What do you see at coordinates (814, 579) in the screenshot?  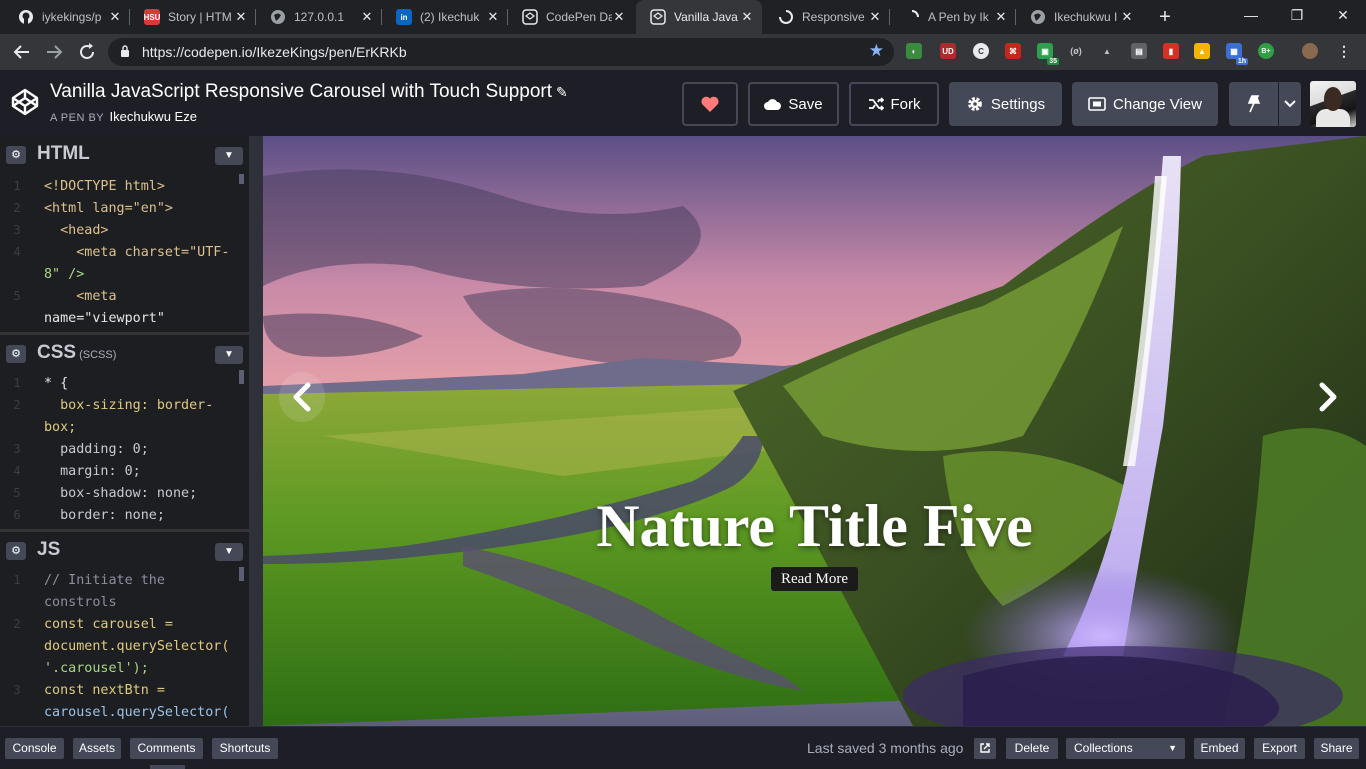 I see `read-more-button: Read More` at bounding box center [814, 579].